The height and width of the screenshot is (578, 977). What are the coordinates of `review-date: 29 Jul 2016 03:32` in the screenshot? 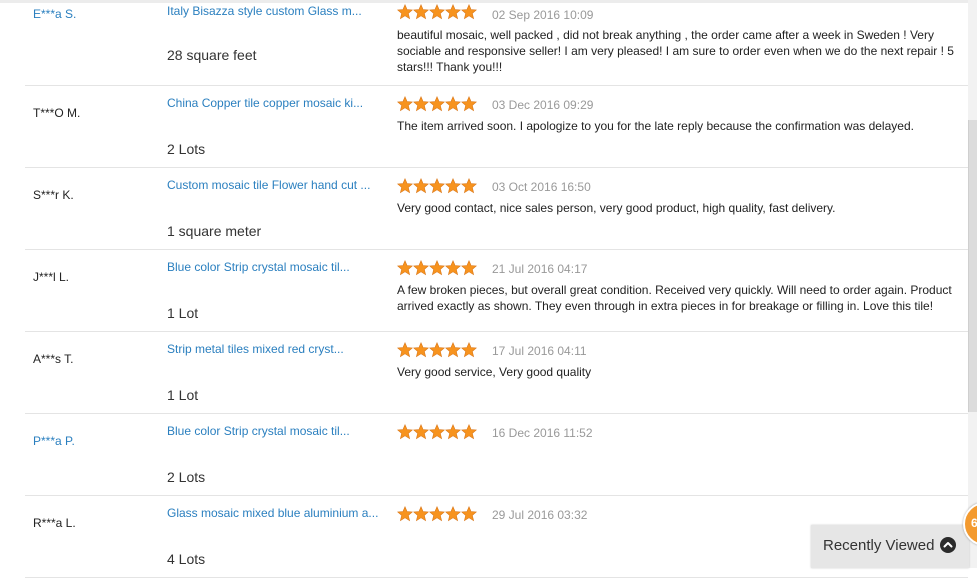 It's located at (540, 515).